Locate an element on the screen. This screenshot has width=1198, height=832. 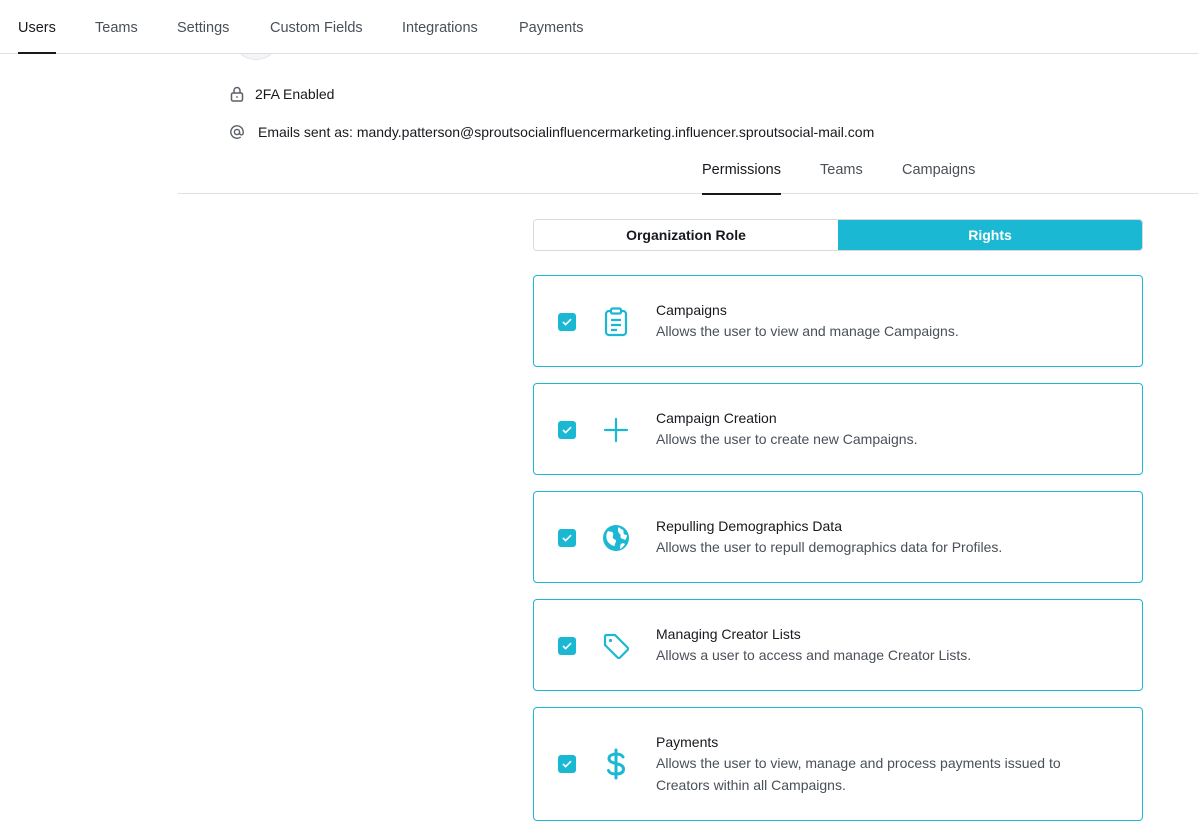
nav-tab-payments: Payments is located at coordinates (551, 27).